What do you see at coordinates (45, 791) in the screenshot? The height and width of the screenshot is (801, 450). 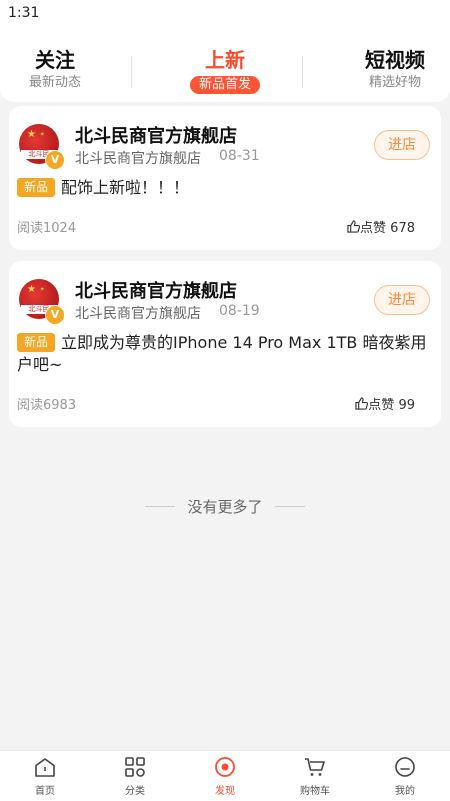 I see `nav-label: 首页` at bounding box center [45, 791].